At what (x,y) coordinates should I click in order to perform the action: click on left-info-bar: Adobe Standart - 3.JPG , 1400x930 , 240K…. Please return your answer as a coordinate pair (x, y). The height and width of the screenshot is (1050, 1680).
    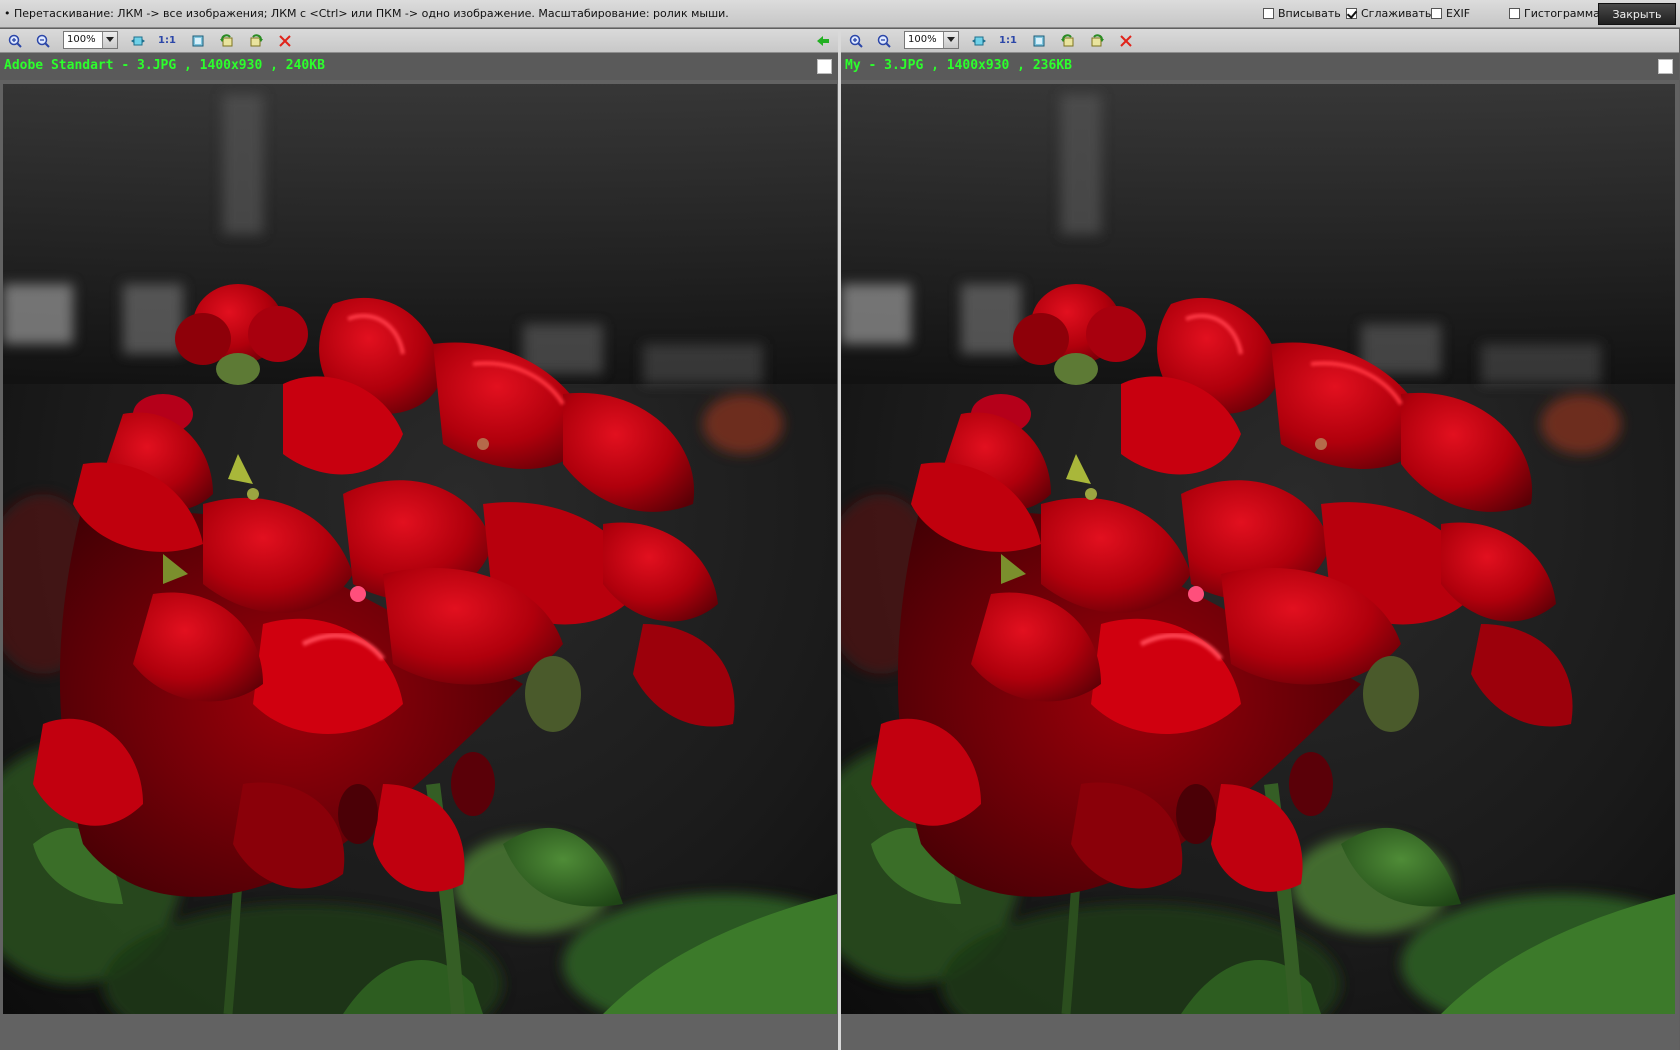
    Looking at the image, I should click on (419, 66).